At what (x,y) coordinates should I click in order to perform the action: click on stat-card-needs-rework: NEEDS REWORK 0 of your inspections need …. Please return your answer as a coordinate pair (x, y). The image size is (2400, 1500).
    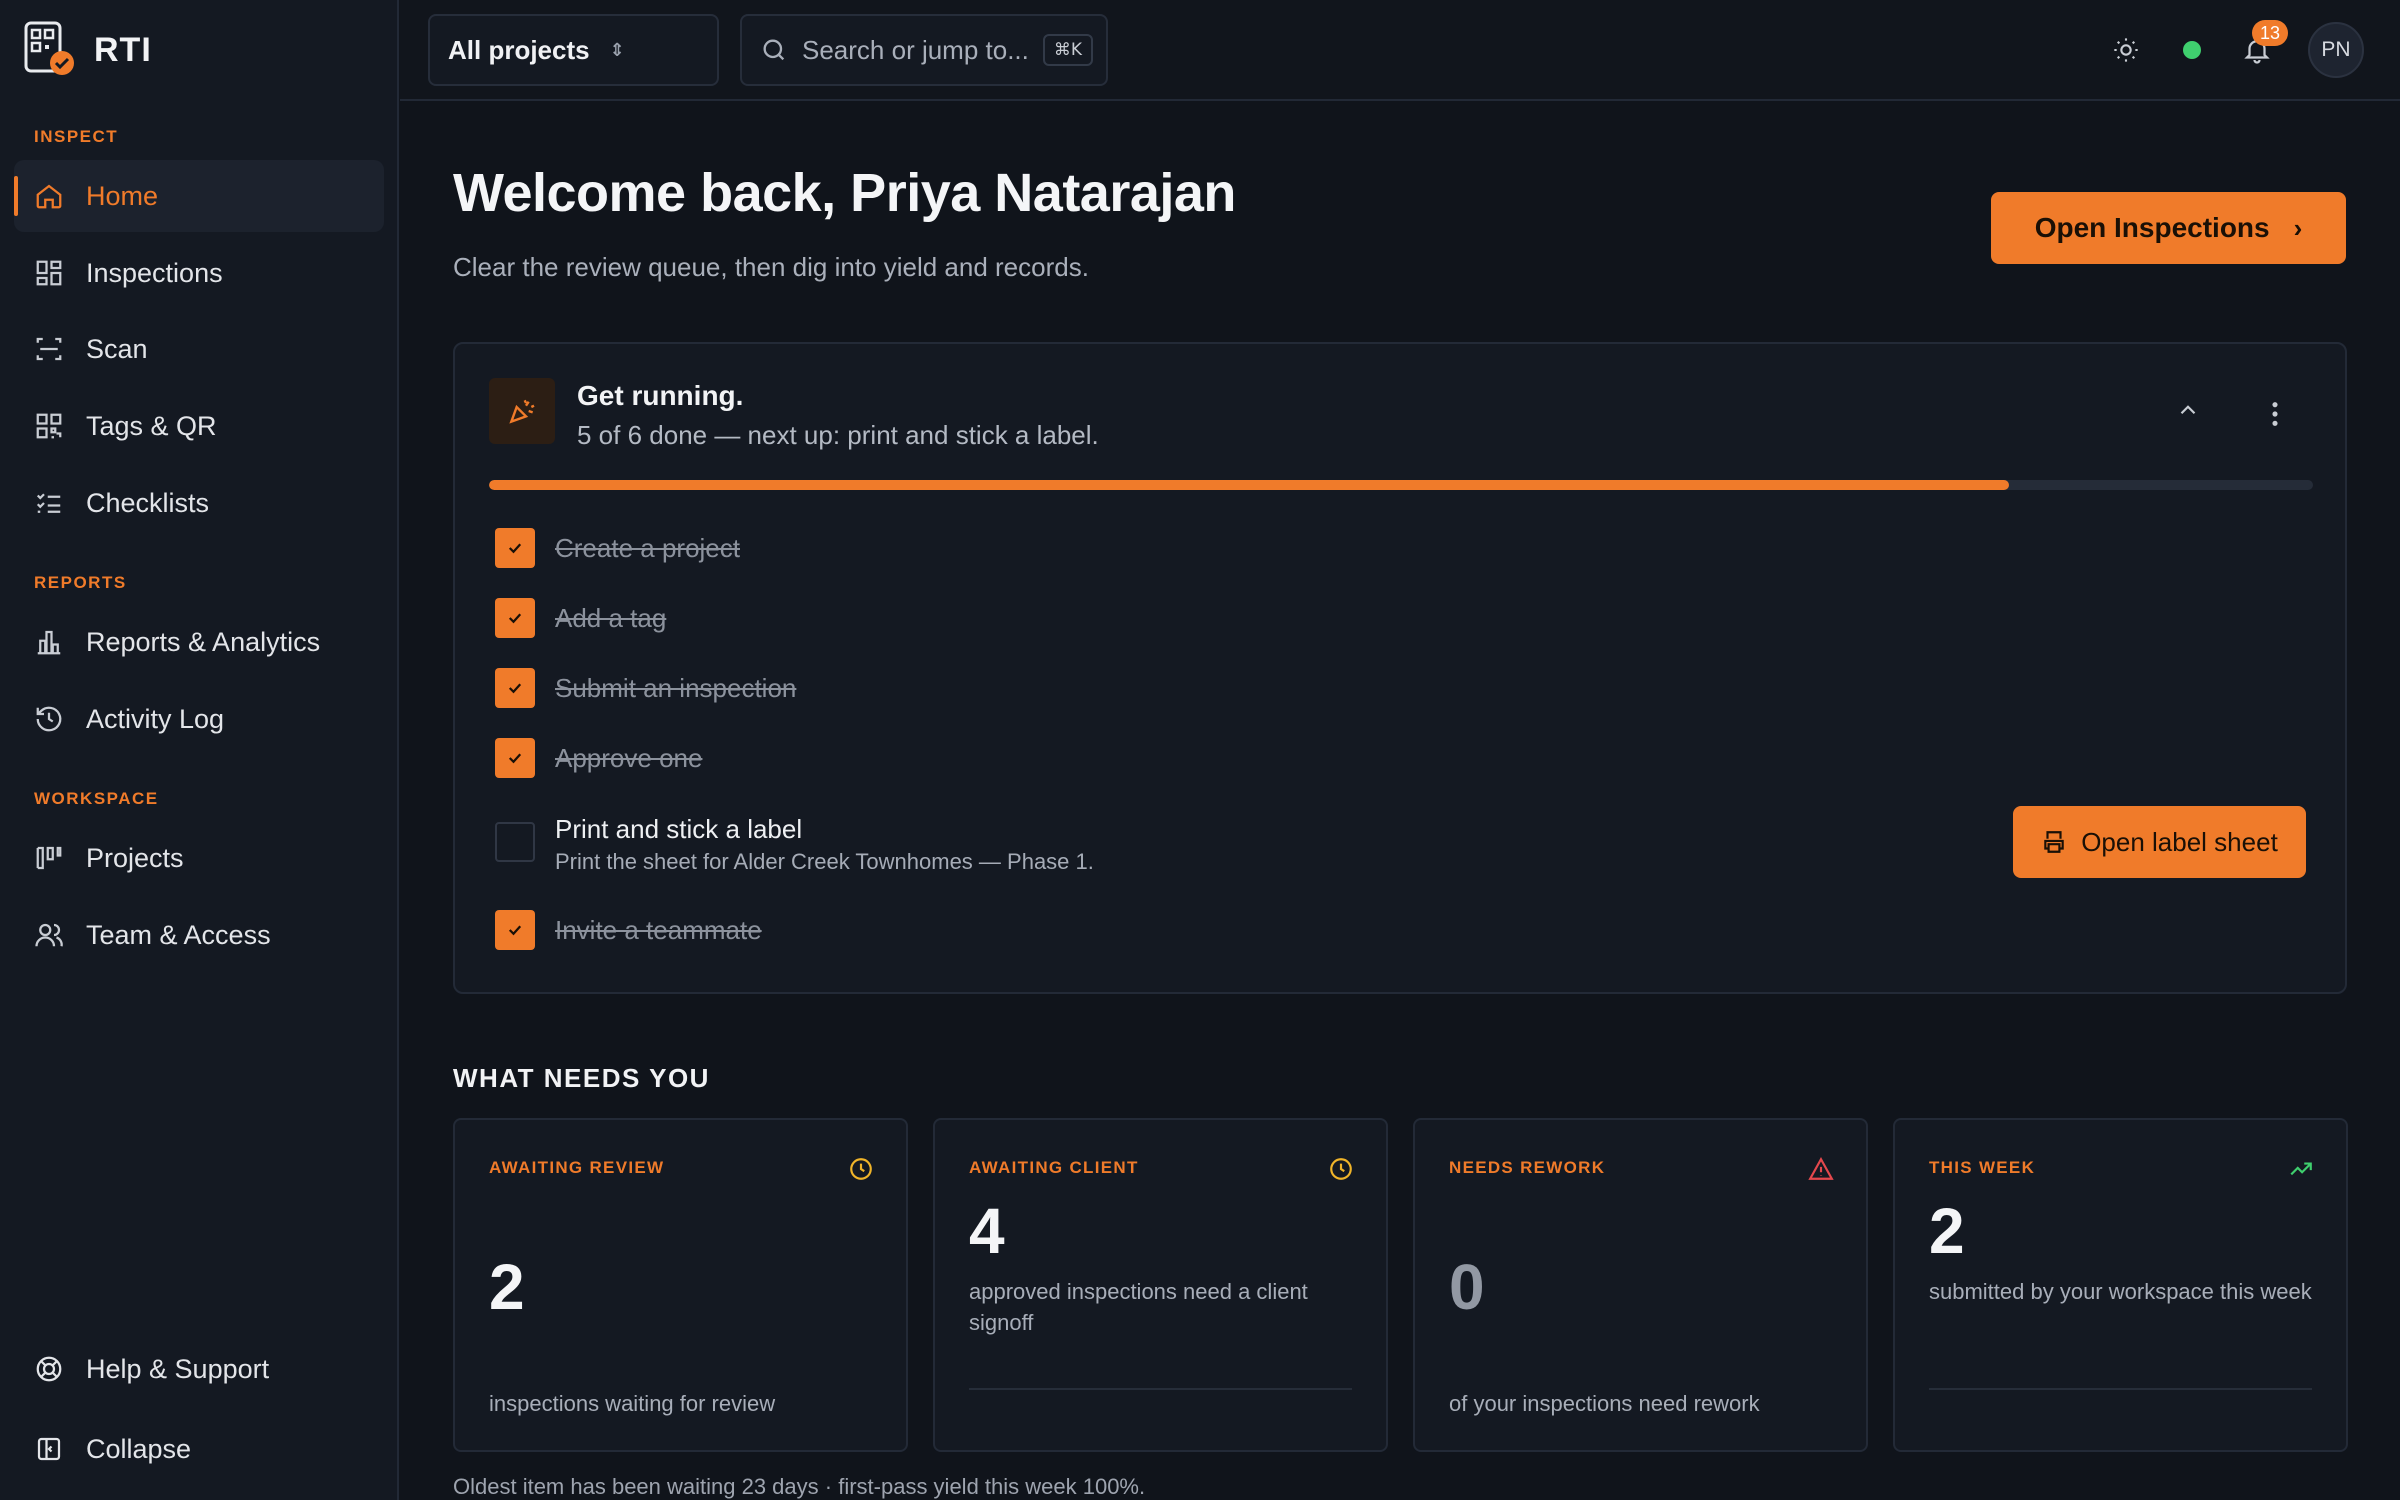
    Looking at the image, I should click on (1640, 1285).